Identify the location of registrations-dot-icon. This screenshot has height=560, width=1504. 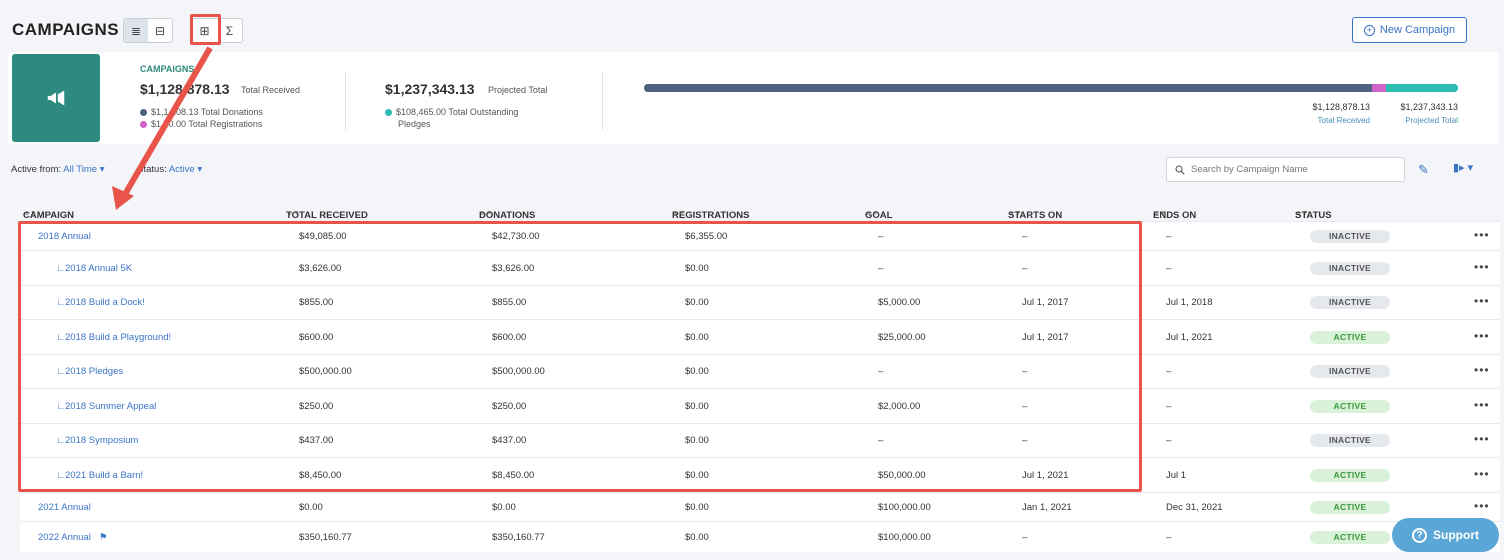
(143, 124).